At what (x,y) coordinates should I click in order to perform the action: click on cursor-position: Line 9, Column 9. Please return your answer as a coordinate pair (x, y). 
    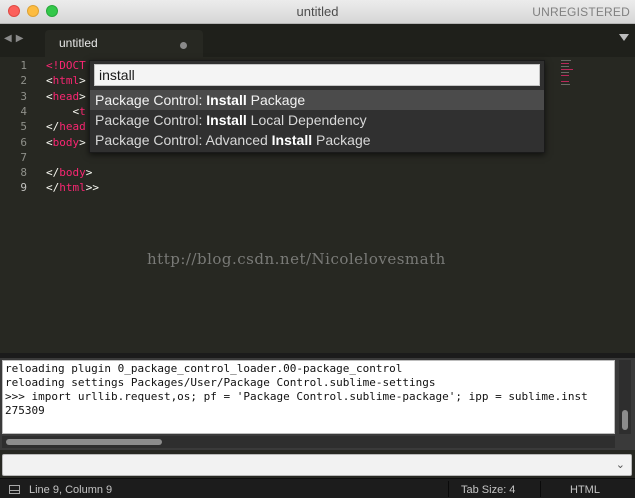
    Looking at the image, I should click on (71, 490).